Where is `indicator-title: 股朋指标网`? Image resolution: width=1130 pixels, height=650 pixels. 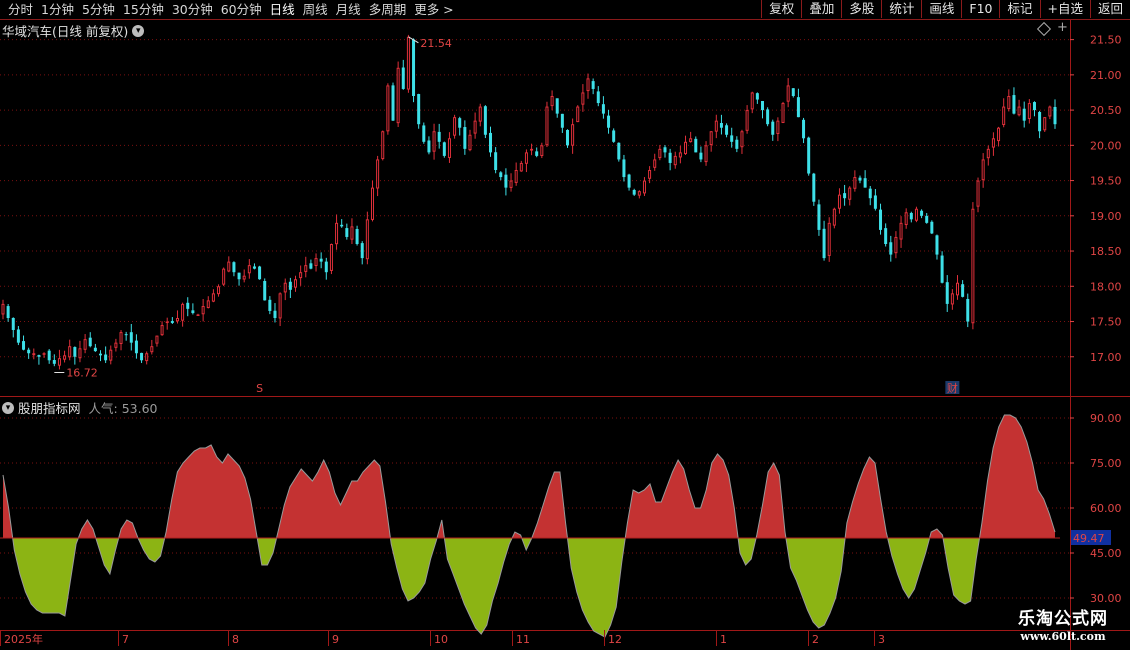
indicator-title: 股朋指标网 is located at coordinates (49, 408).